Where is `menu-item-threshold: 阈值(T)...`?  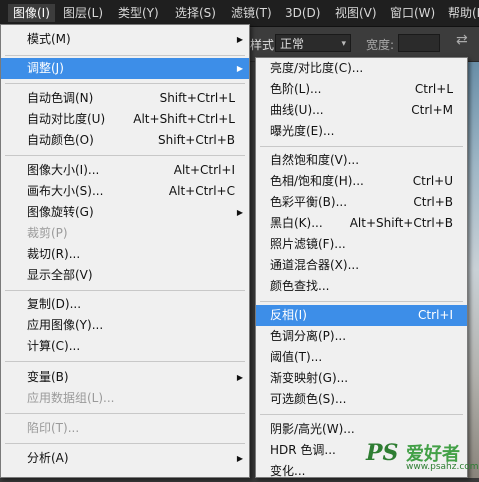 menu-item-threshold: 阈值(T)... is located at coordinates (361, 357).